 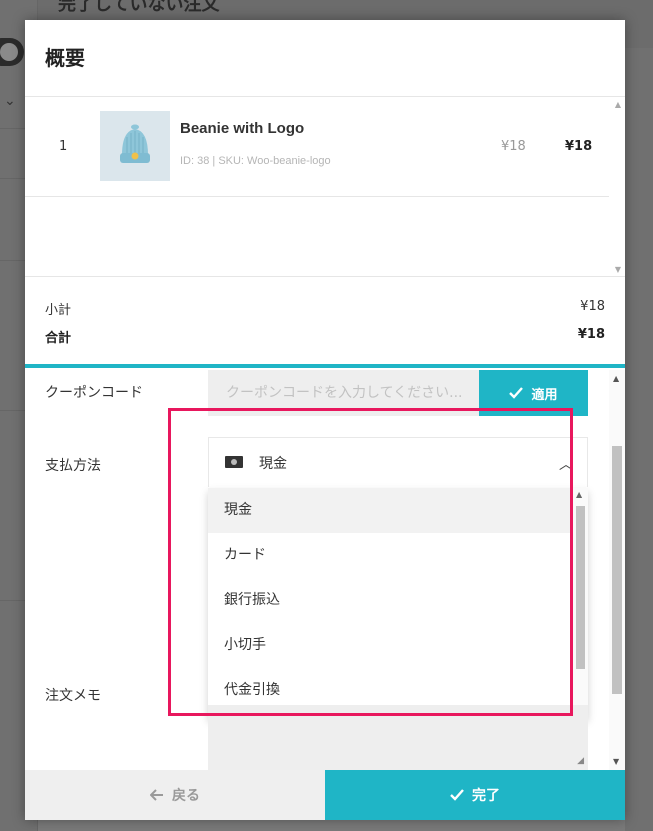 What do you see at coordinates (390, 645) in the screenshot?
I see `dropdown-option-check: 小切手` at bounding box center [390, 645].